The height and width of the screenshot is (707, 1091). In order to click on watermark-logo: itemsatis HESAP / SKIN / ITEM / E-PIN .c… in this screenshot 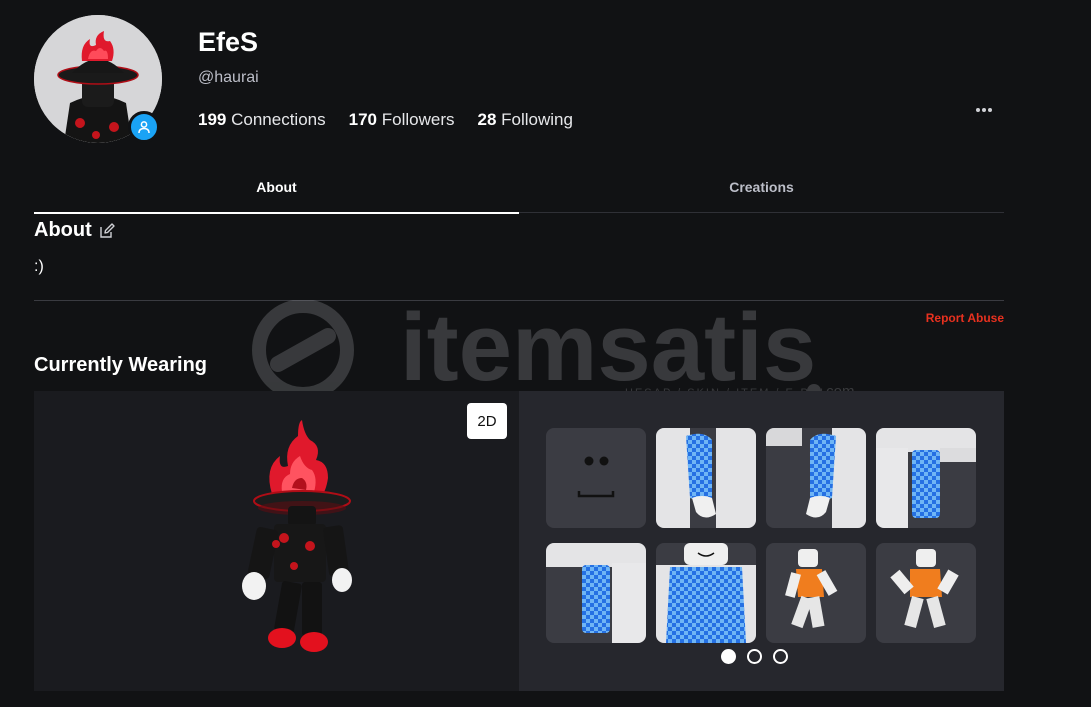, I will do `click(553, 350)`.